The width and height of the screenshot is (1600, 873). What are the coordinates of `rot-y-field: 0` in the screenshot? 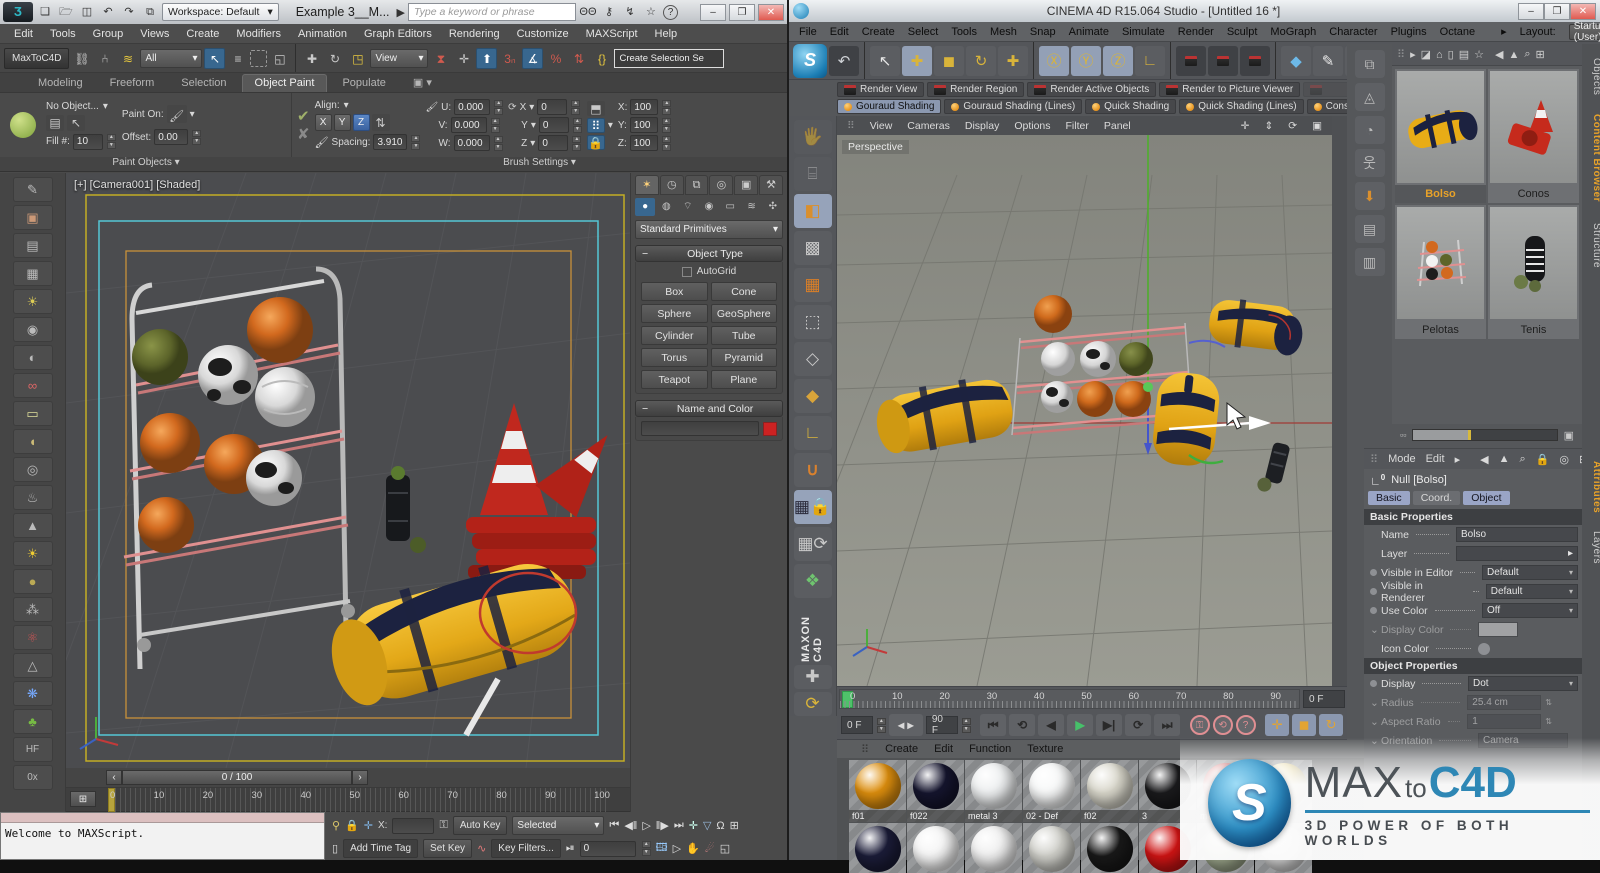 It's located at (553, 125).